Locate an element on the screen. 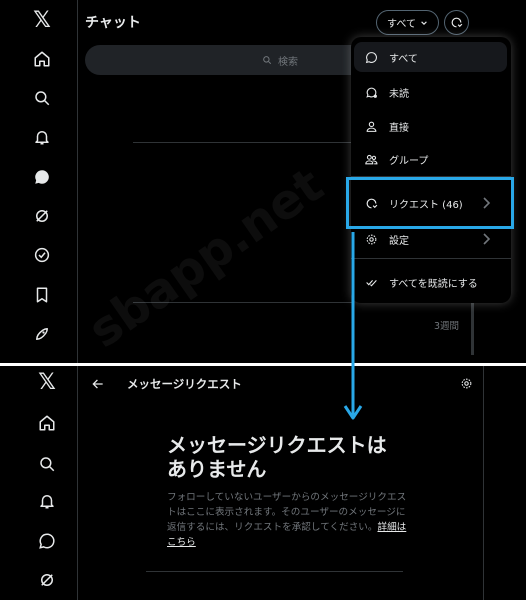  menu-item-label: 未読 is located at coordinates (399, 94).